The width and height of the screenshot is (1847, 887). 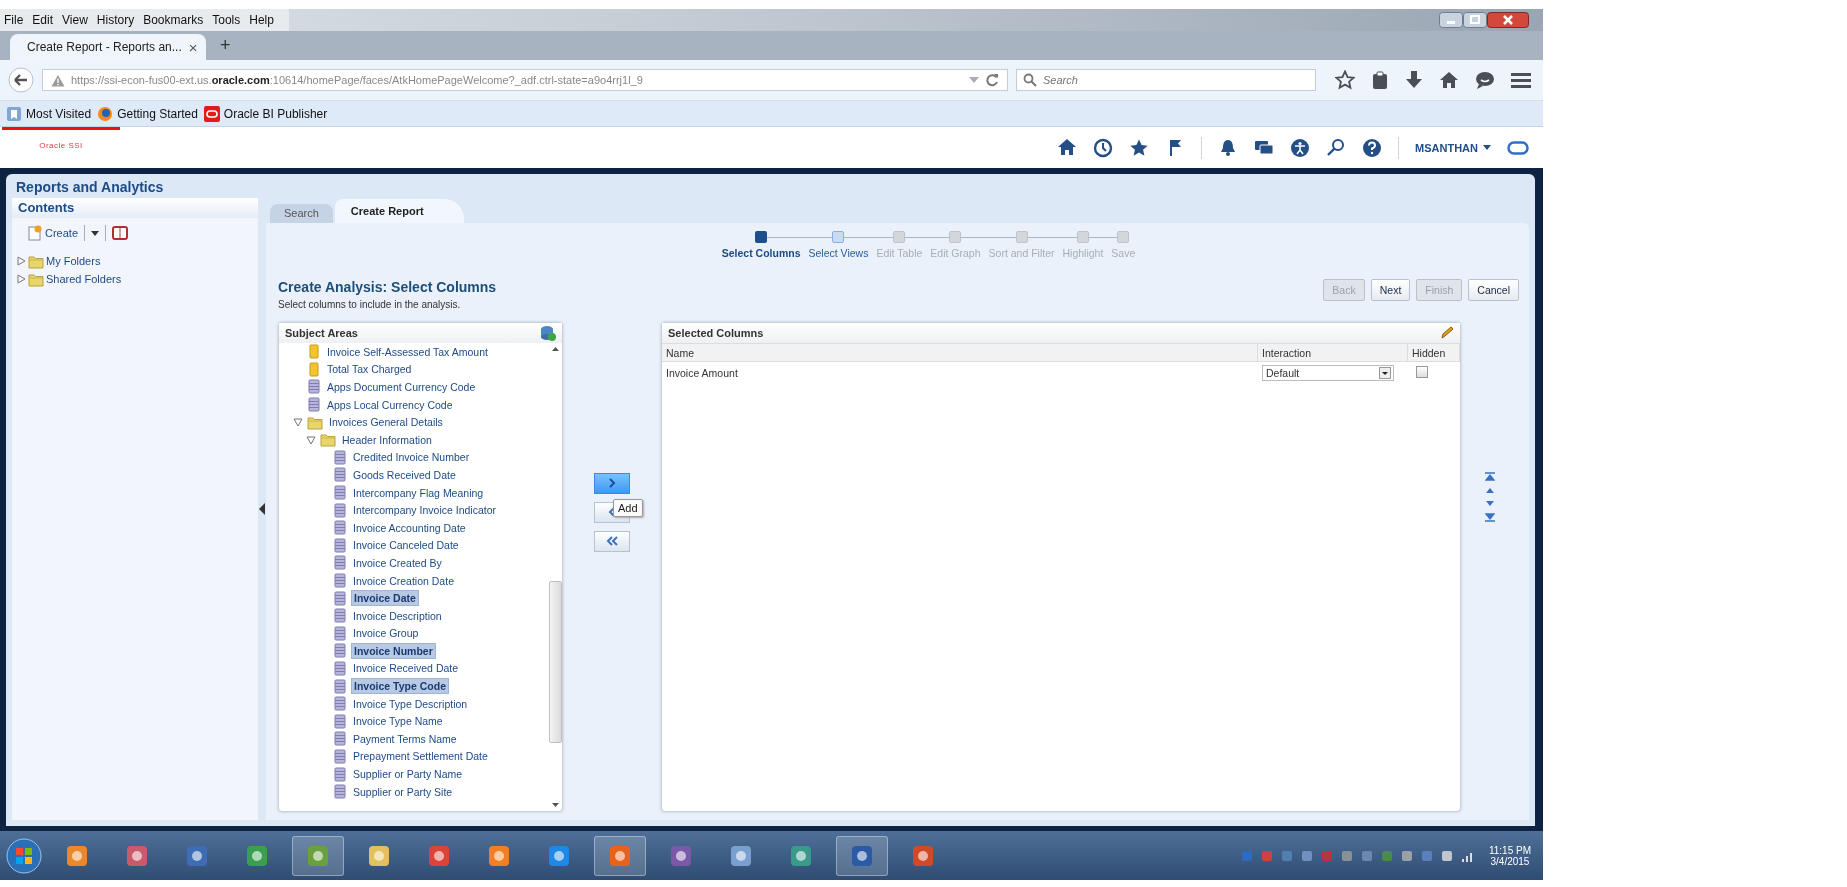 What do you see at coordinates (1336, 147) in the screenshot?
I see `search-icon` at bounding box center [1336, 147].